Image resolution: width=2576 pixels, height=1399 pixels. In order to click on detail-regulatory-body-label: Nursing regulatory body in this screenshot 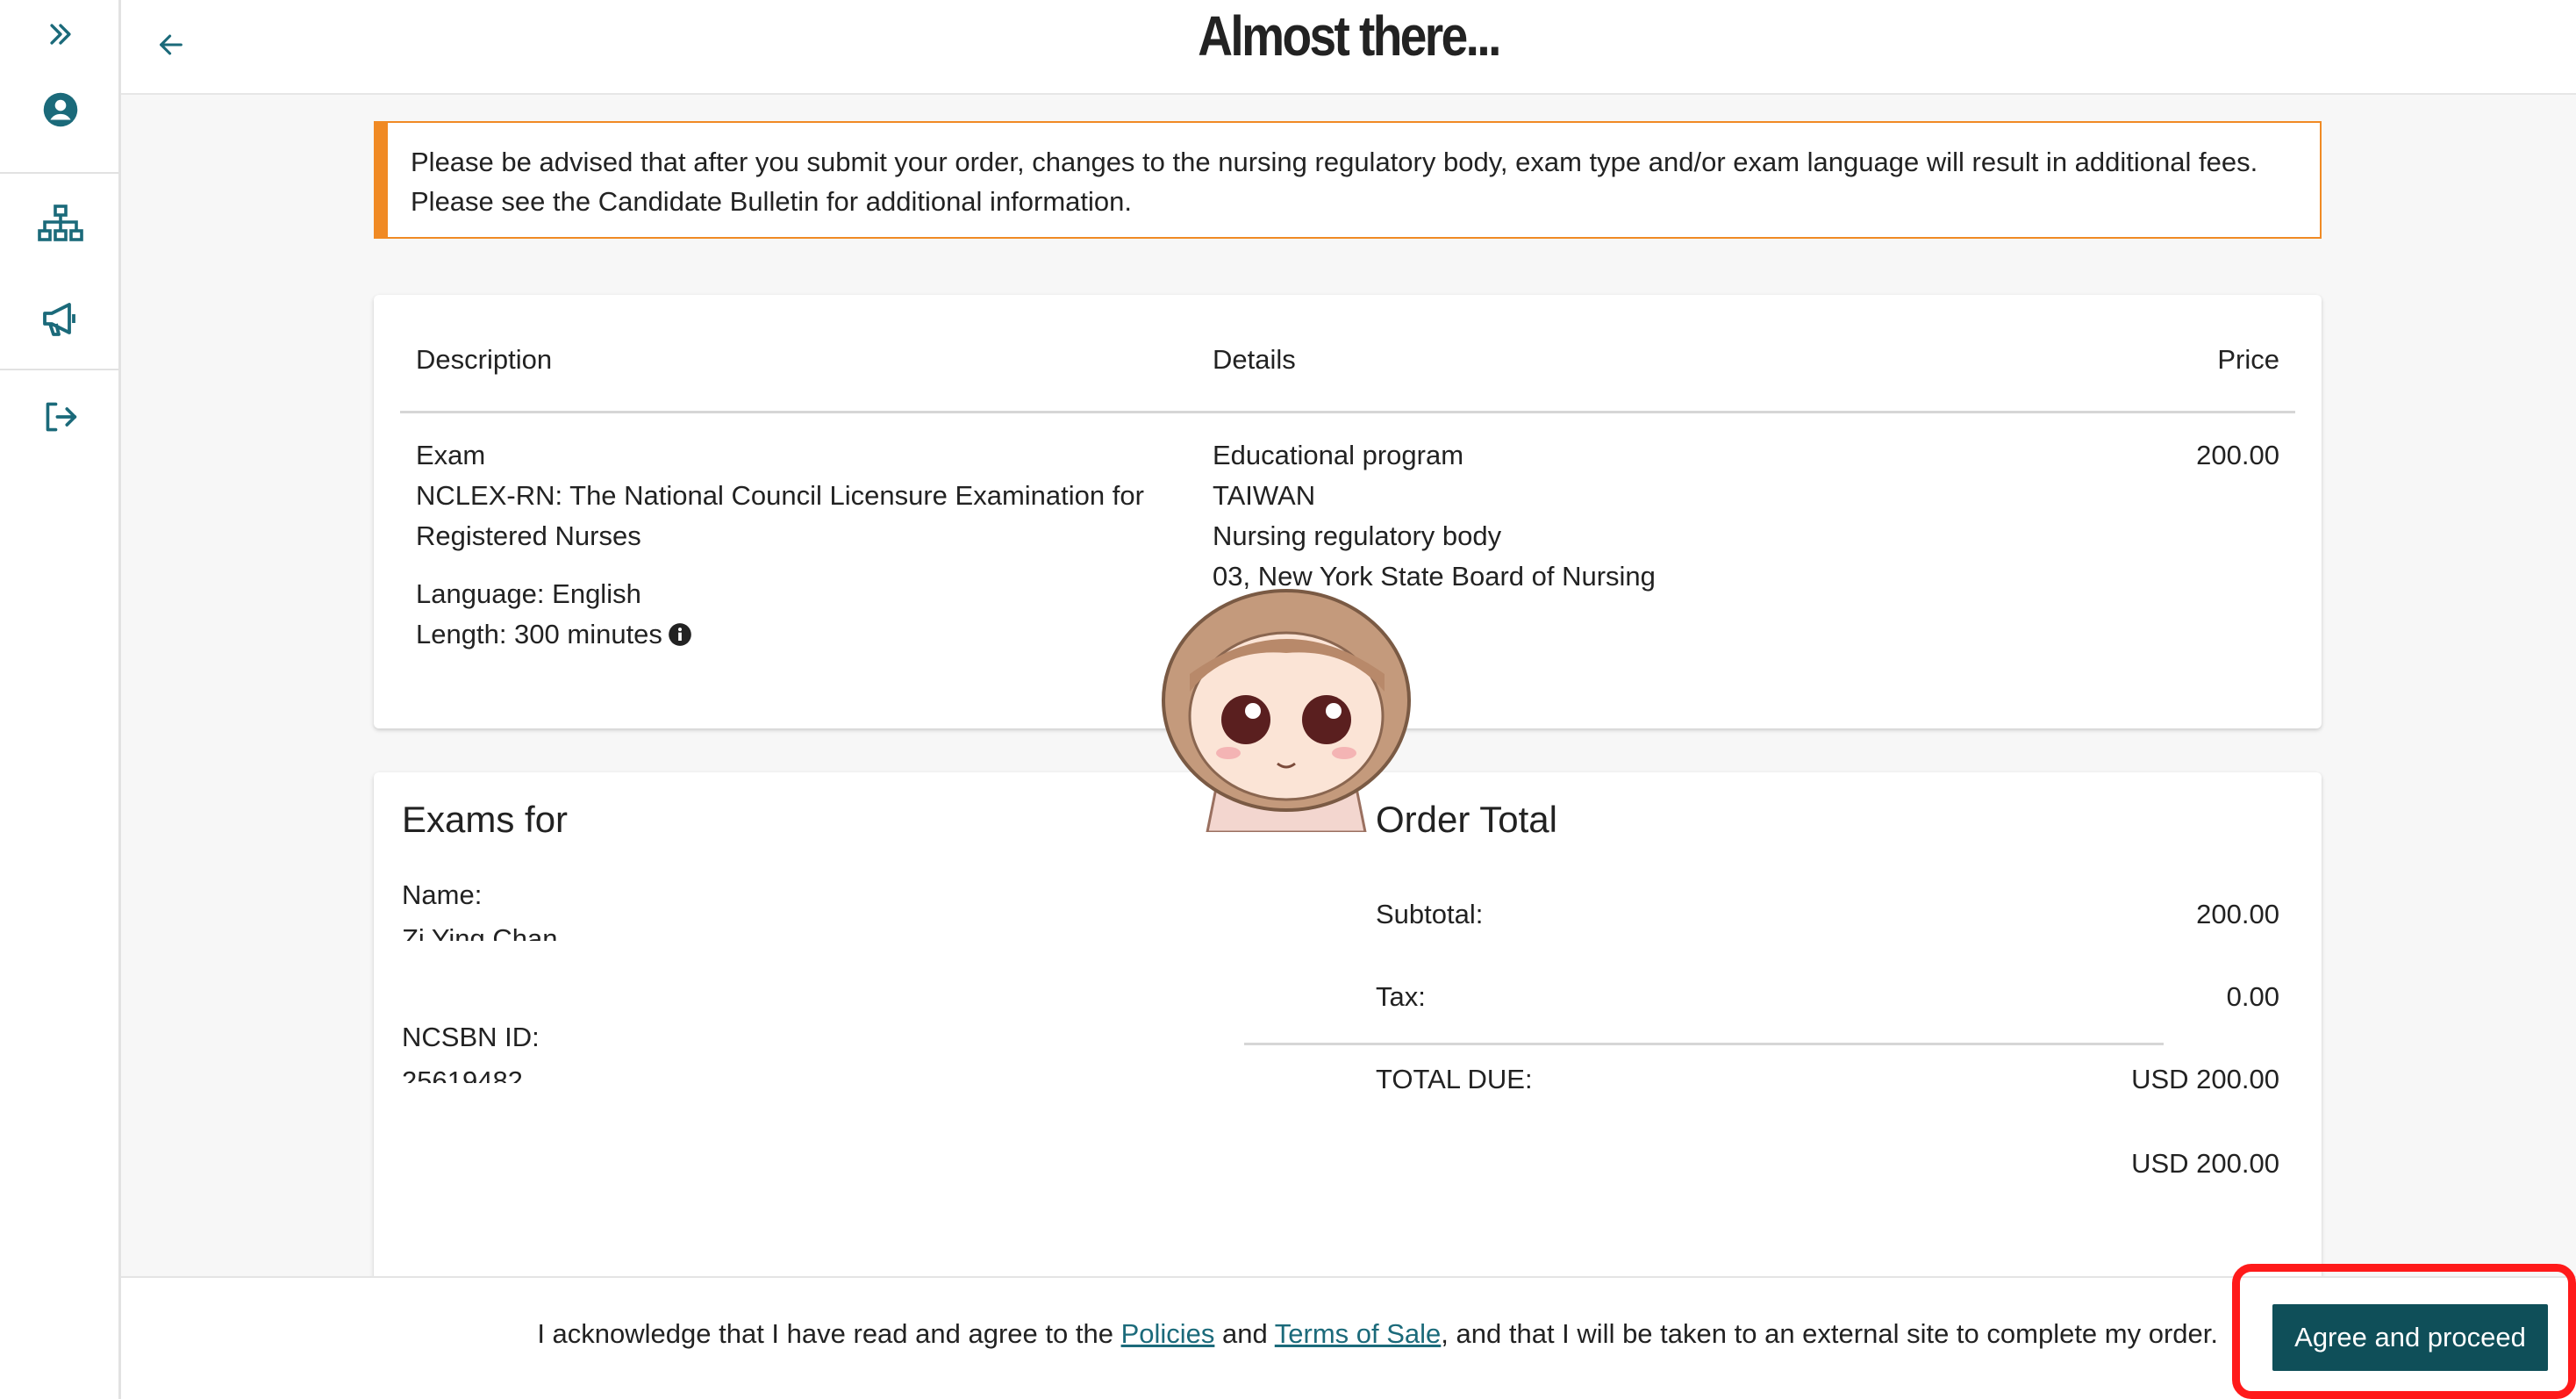, I will do `click(1357, 535)`.